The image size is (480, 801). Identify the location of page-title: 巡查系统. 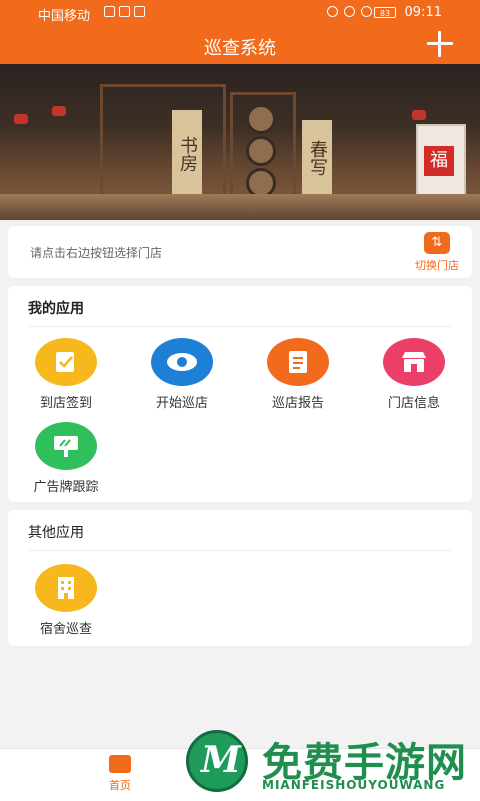
(240, 48).